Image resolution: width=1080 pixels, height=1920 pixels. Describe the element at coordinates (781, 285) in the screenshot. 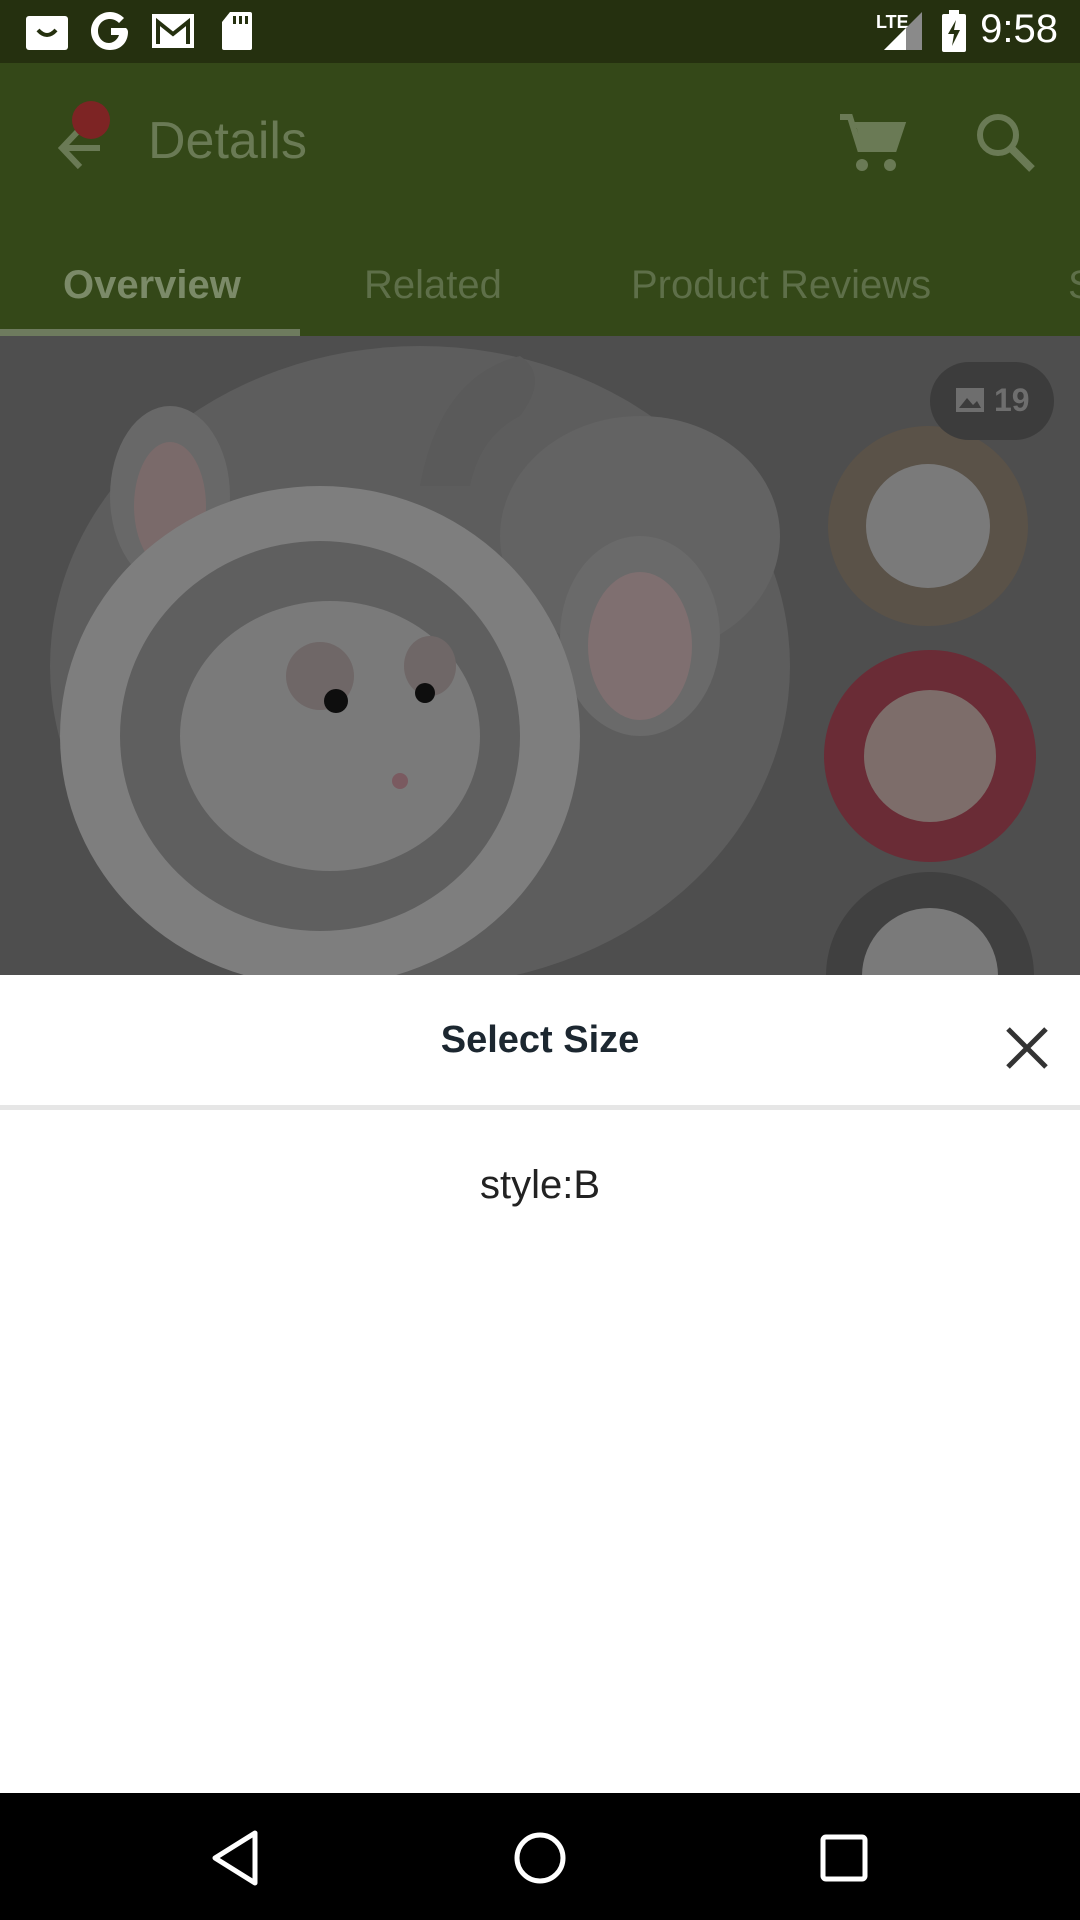

I see `tab-product-reviews: Product Reviews` at that location.